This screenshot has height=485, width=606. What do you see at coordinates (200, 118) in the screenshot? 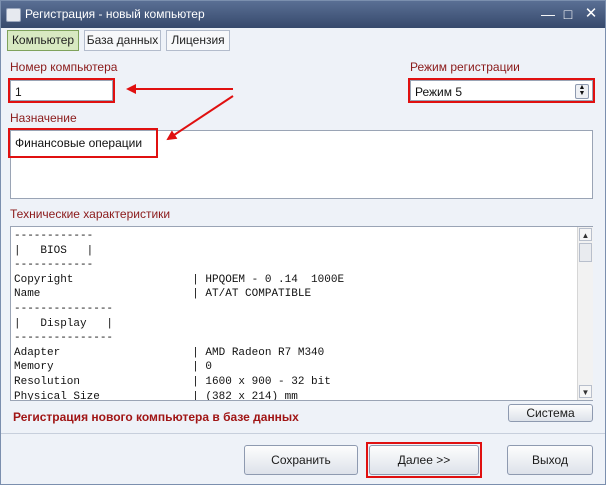
I see `arrow-to-purpose-icon` at bounding box center [200, 118].